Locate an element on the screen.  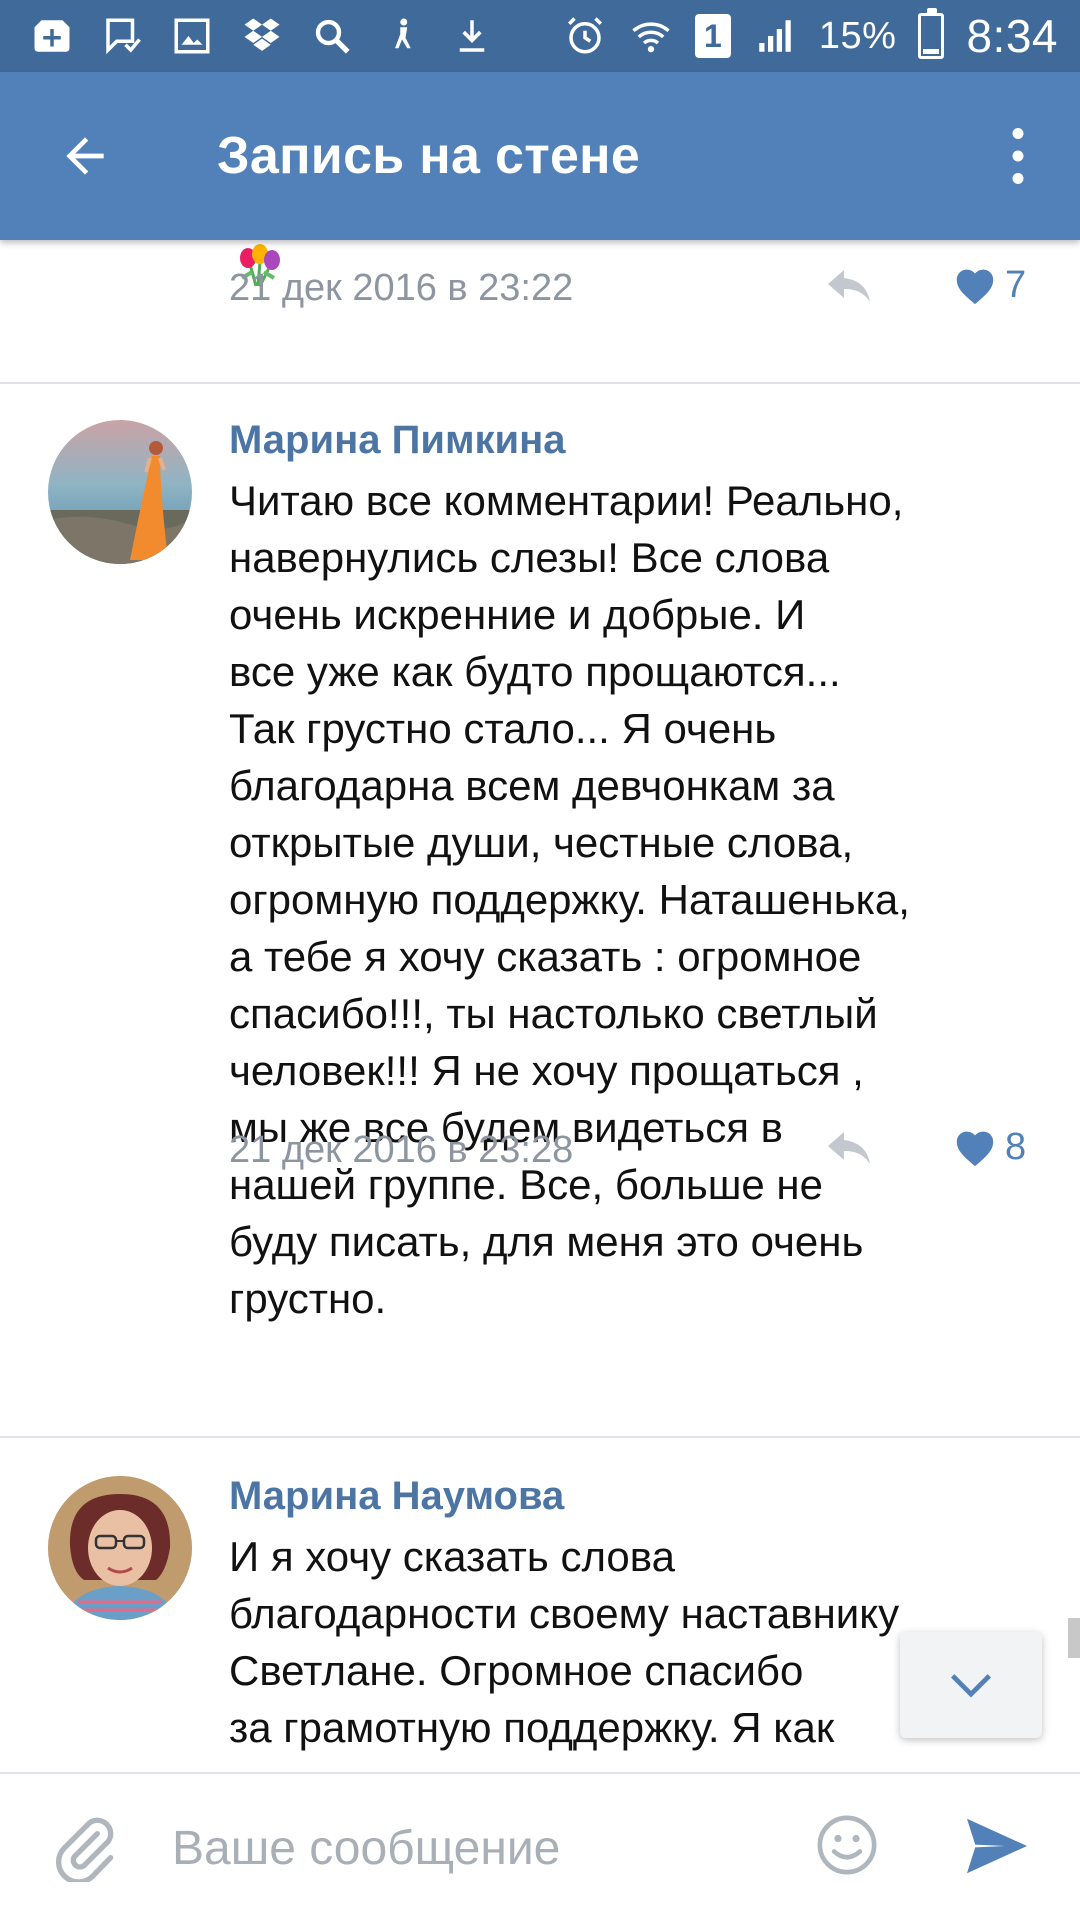
like-button: 8 is located at coordinates (989, 1147).